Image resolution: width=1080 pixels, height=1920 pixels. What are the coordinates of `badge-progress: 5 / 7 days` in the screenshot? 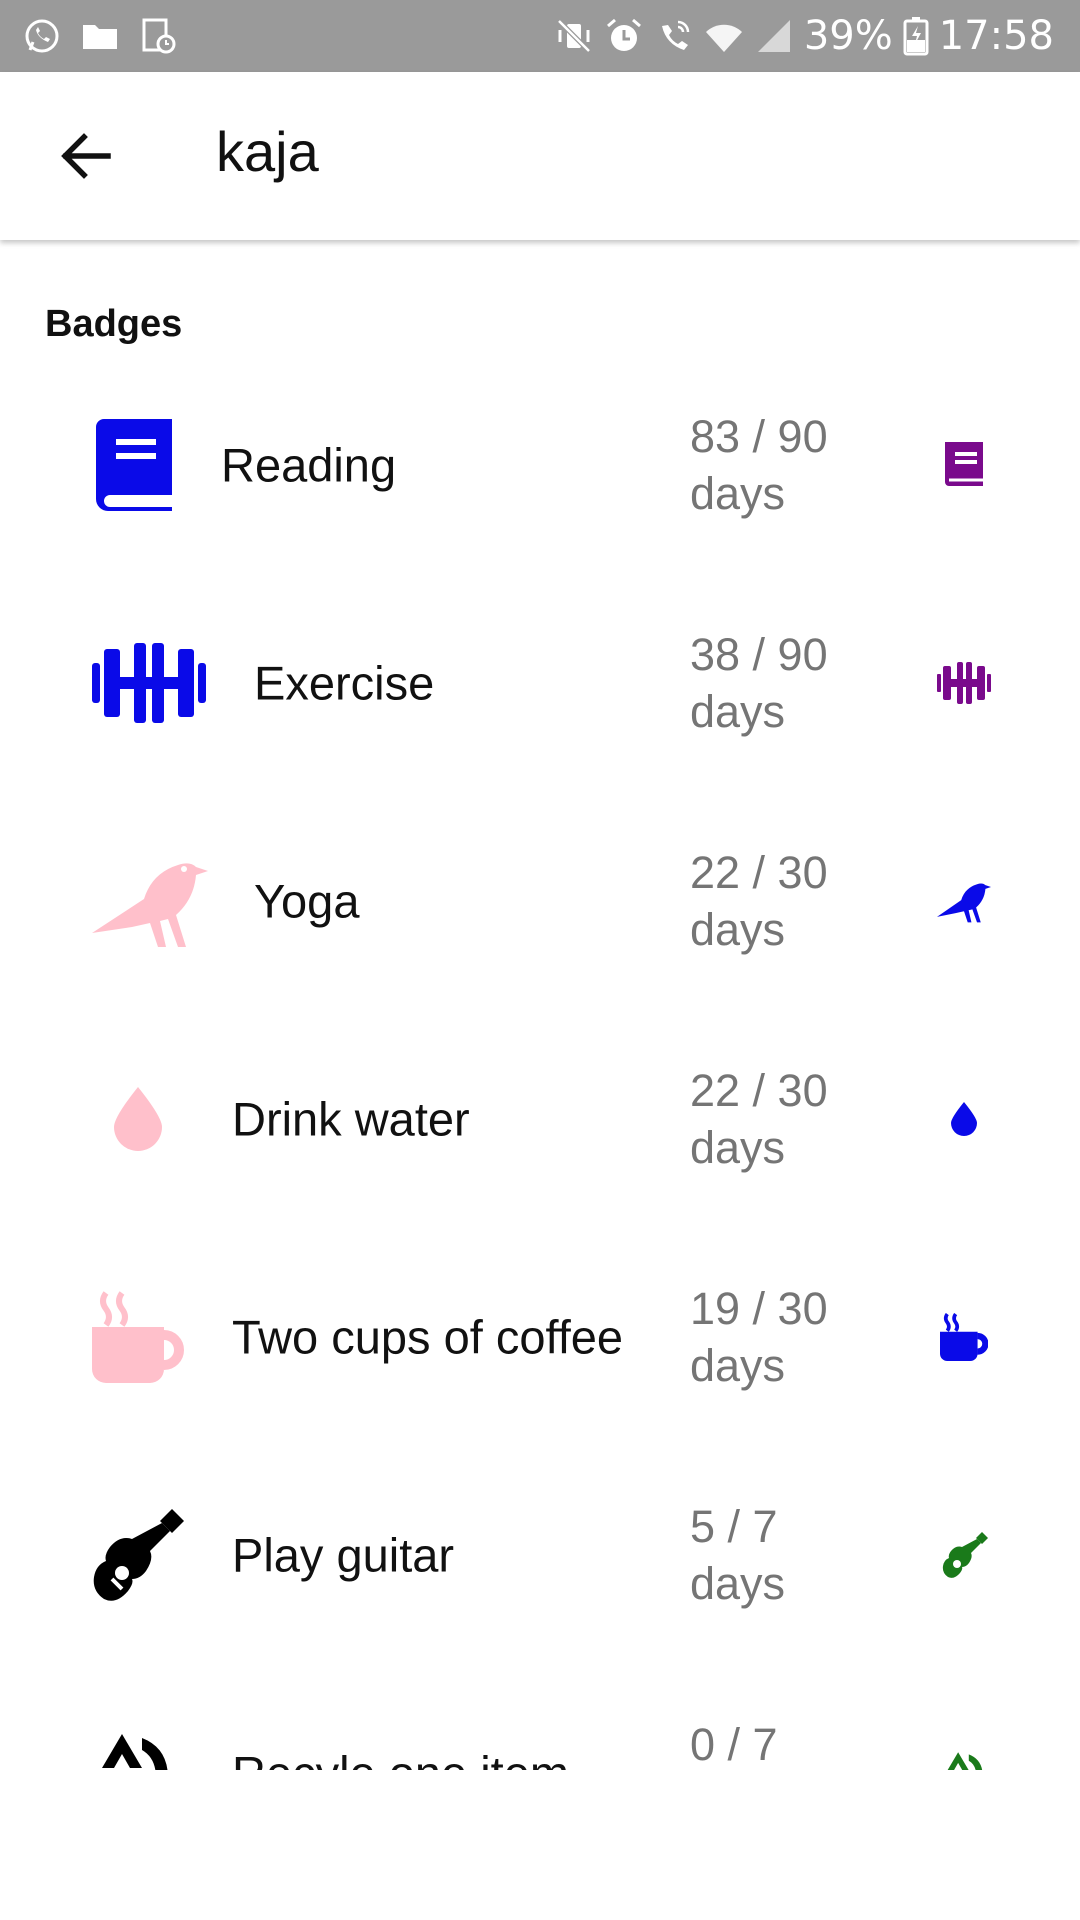 It's located at (738, 1555).